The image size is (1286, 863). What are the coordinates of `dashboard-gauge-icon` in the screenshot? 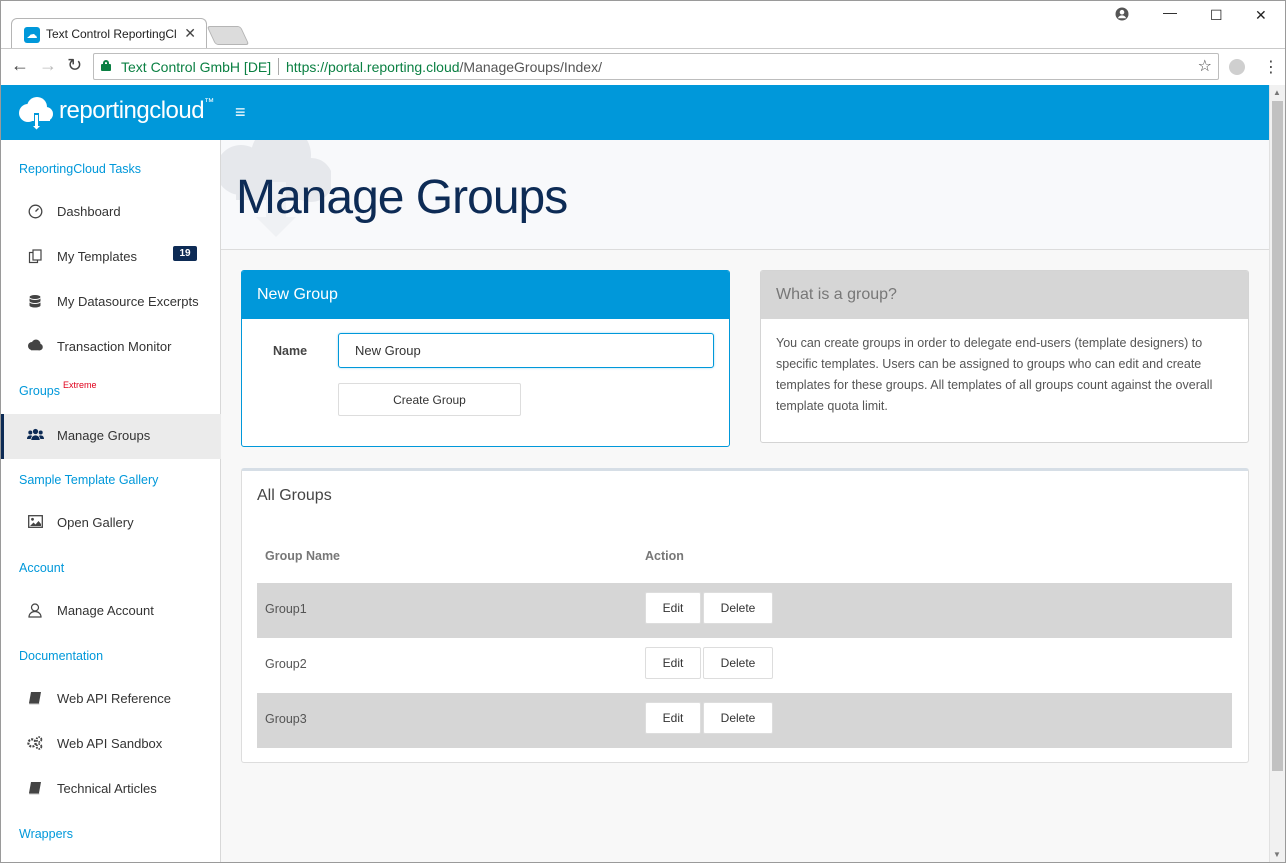 It's located at (35, 212).